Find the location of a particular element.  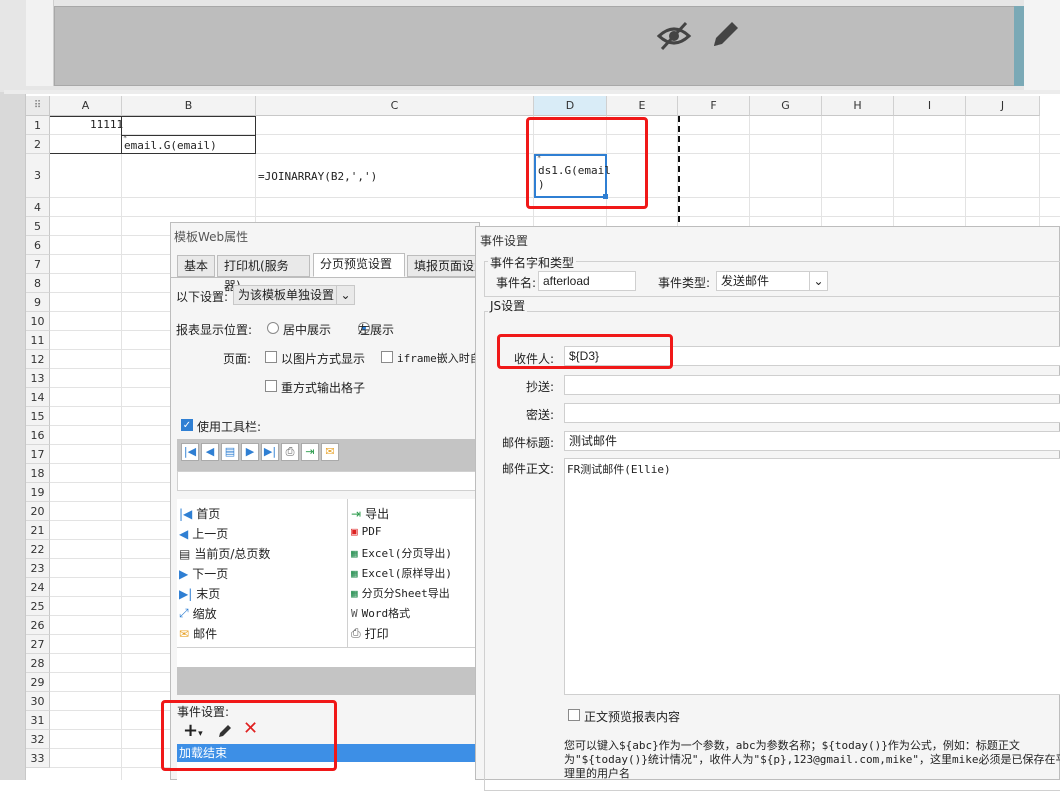

body-textarea: FR测试邮件(Ellie) is located at coordinates (812, 576).